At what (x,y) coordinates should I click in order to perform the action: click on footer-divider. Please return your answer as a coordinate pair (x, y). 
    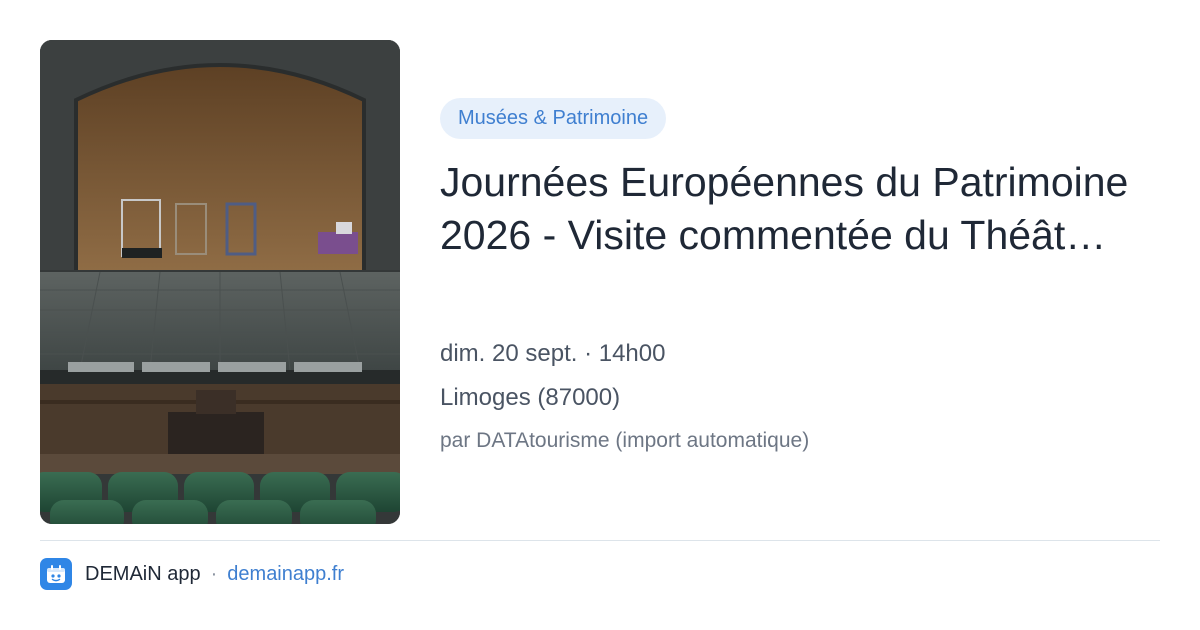
    Looking at the image, I should click on (600, 540).